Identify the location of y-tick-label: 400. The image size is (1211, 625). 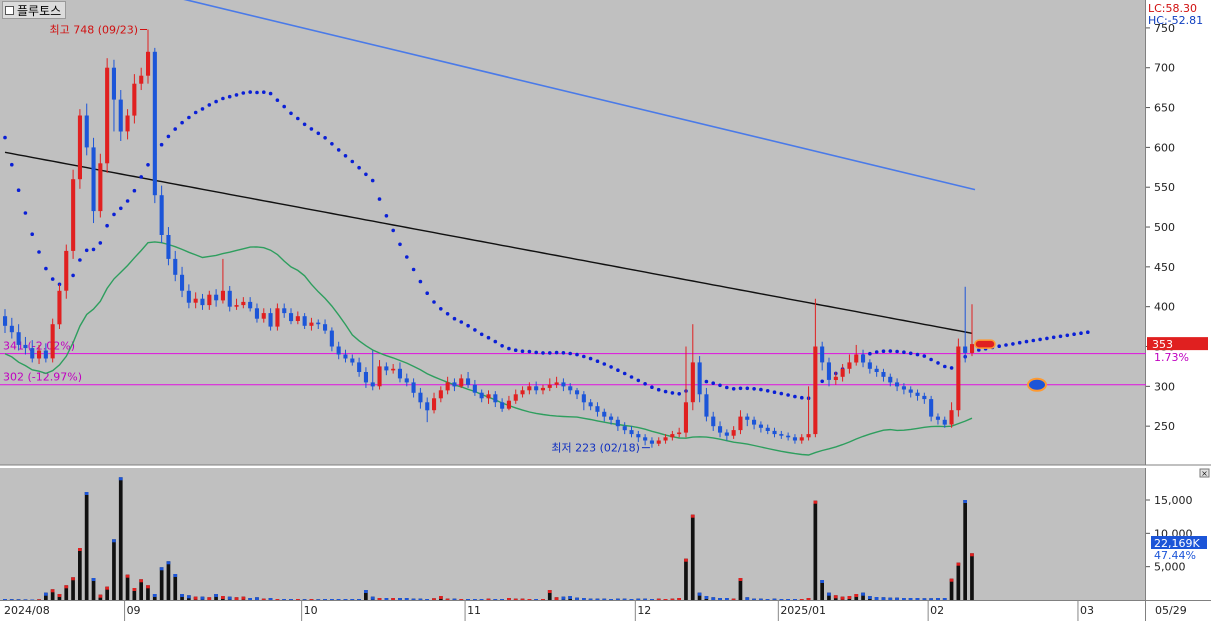
(1164, 307).